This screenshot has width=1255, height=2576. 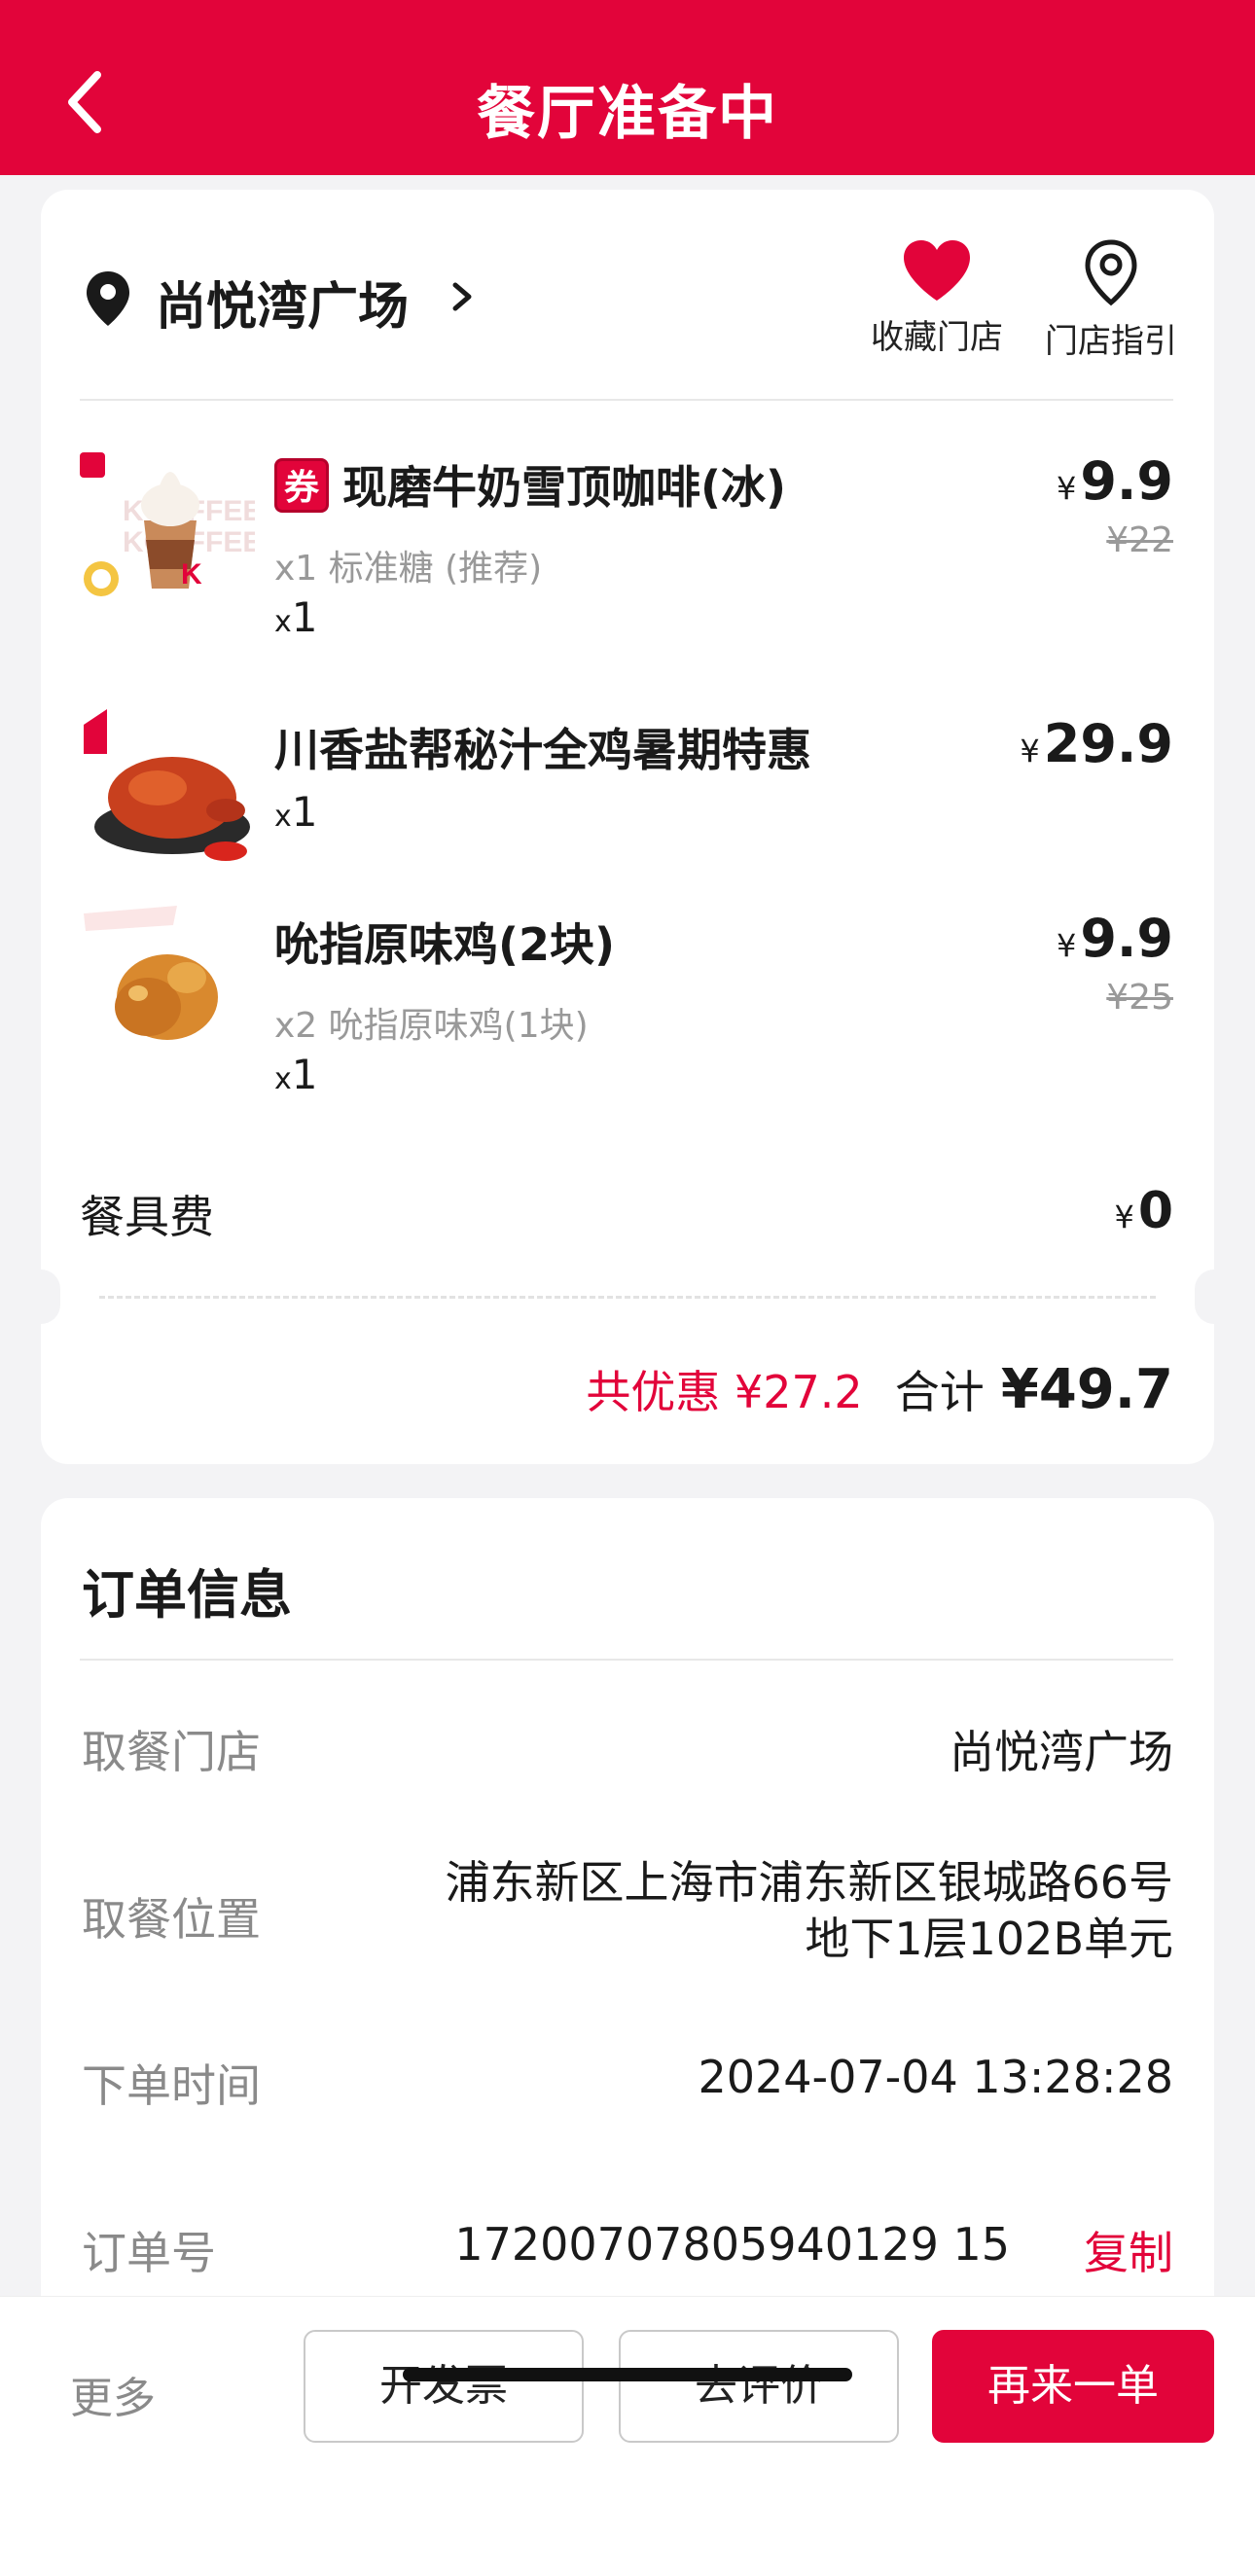 What do you see at coordinates (1111, 272) in the screenshot?
I see `map-pin-outline-icon` at bounding box center [1111, 272].